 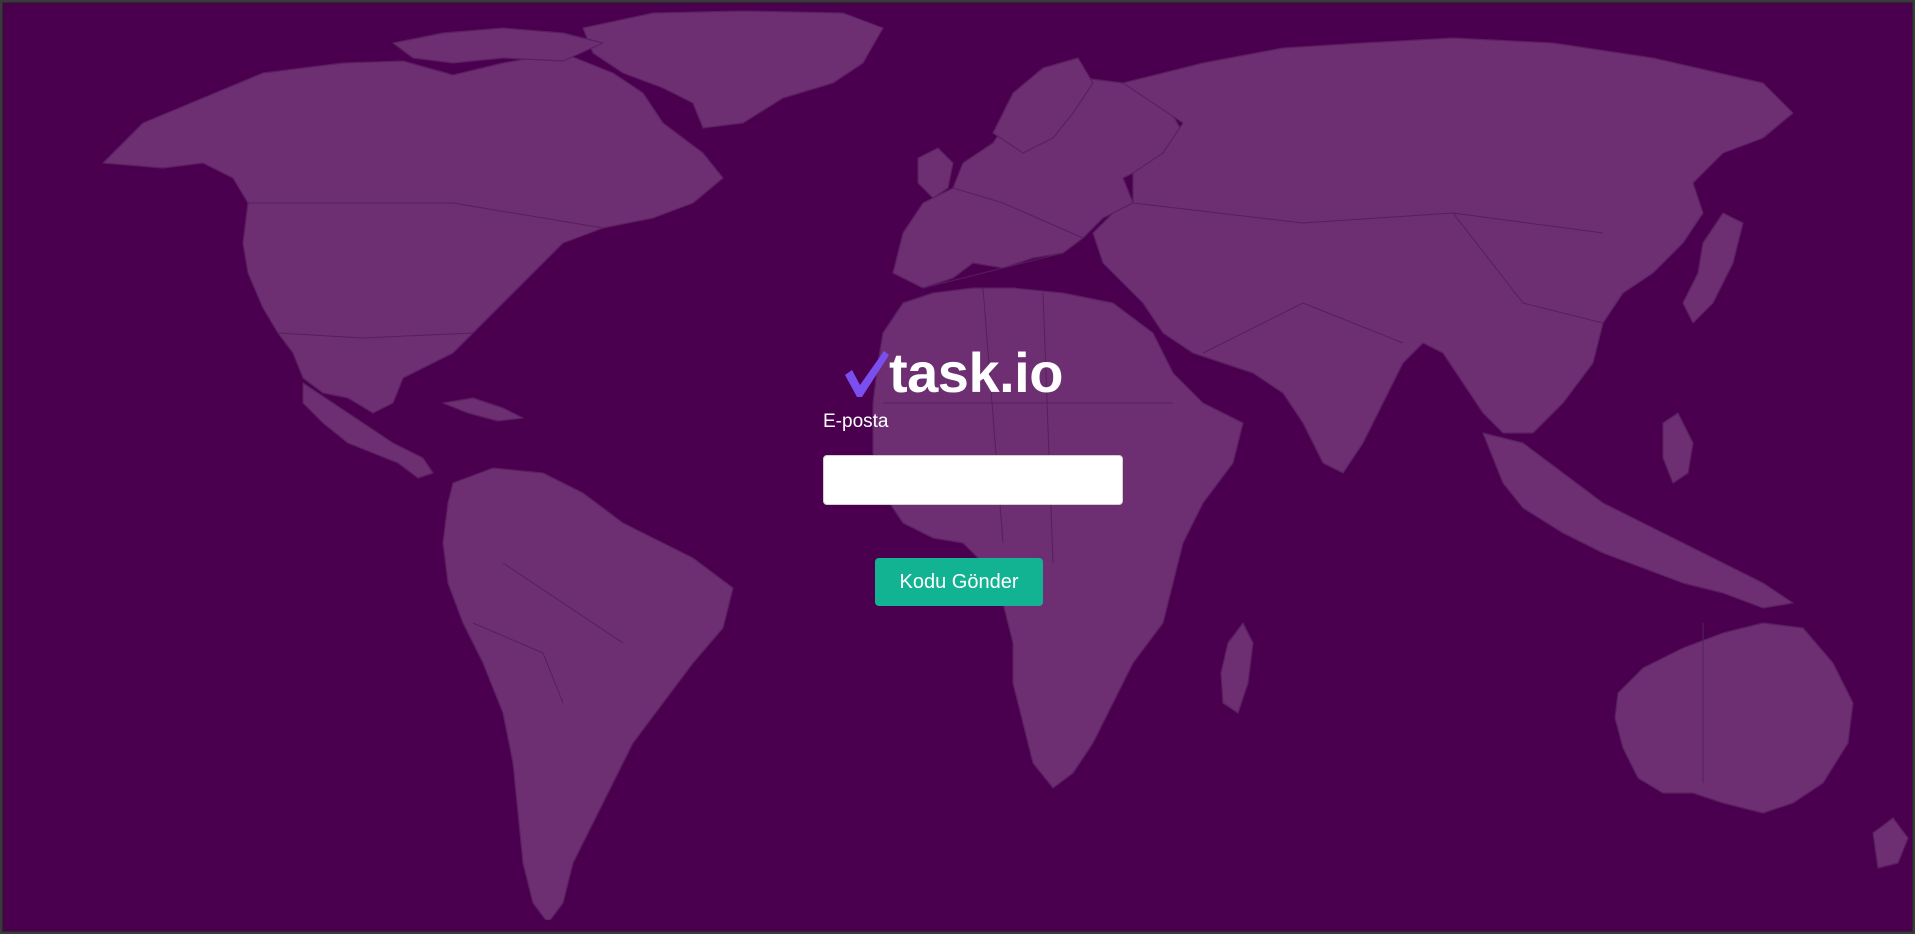 I want to click on email-label: E-posta, so click(x=856, y=421).